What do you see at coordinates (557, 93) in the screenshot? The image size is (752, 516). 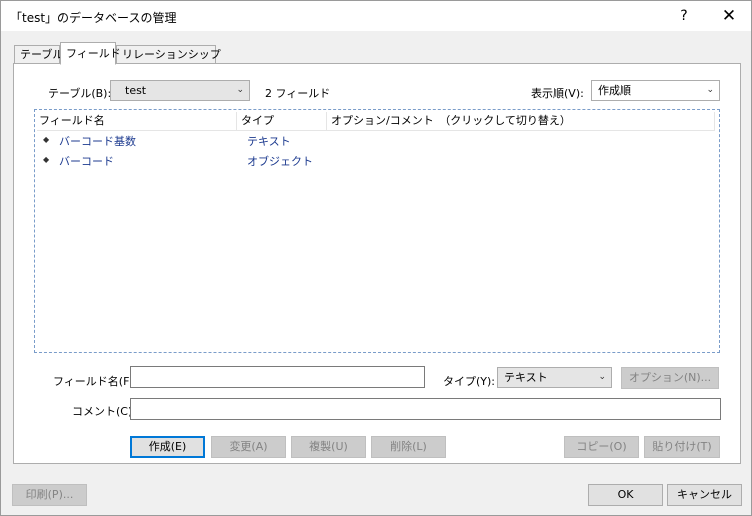 I see `sort-order-label: 表示順(V):` at bounding box center [557, 93].